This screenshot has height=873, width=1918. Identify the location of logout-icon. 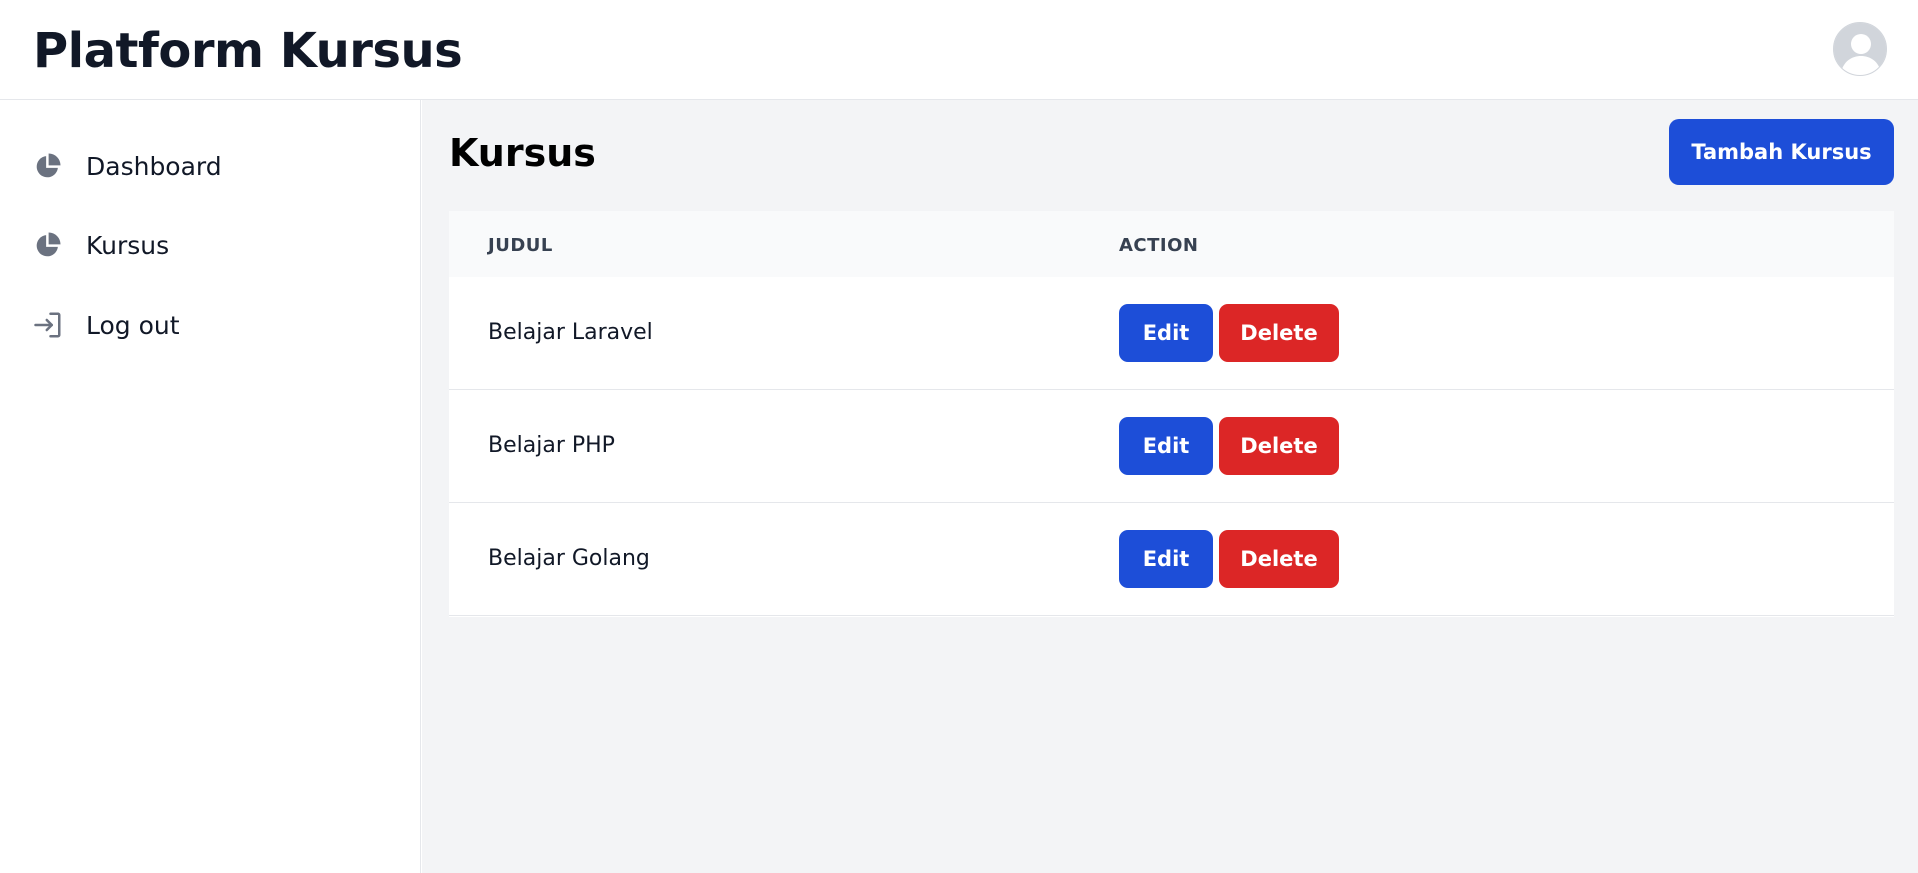
(48, 325).